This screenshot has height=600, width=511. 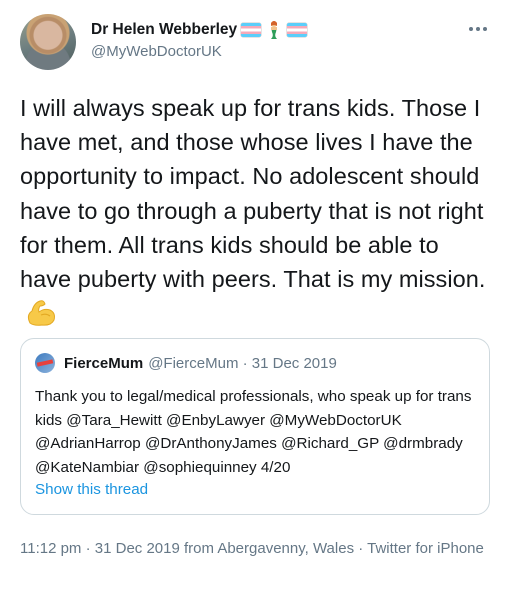 What do you see at coordinates (164, 30) in the screenshot?
I see `author-display-name: Dr Helen Webberley` at bounding box center [164, 30].